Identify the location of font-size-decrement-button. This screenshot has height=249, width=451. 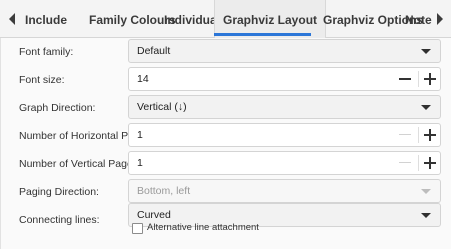
(405, 79).